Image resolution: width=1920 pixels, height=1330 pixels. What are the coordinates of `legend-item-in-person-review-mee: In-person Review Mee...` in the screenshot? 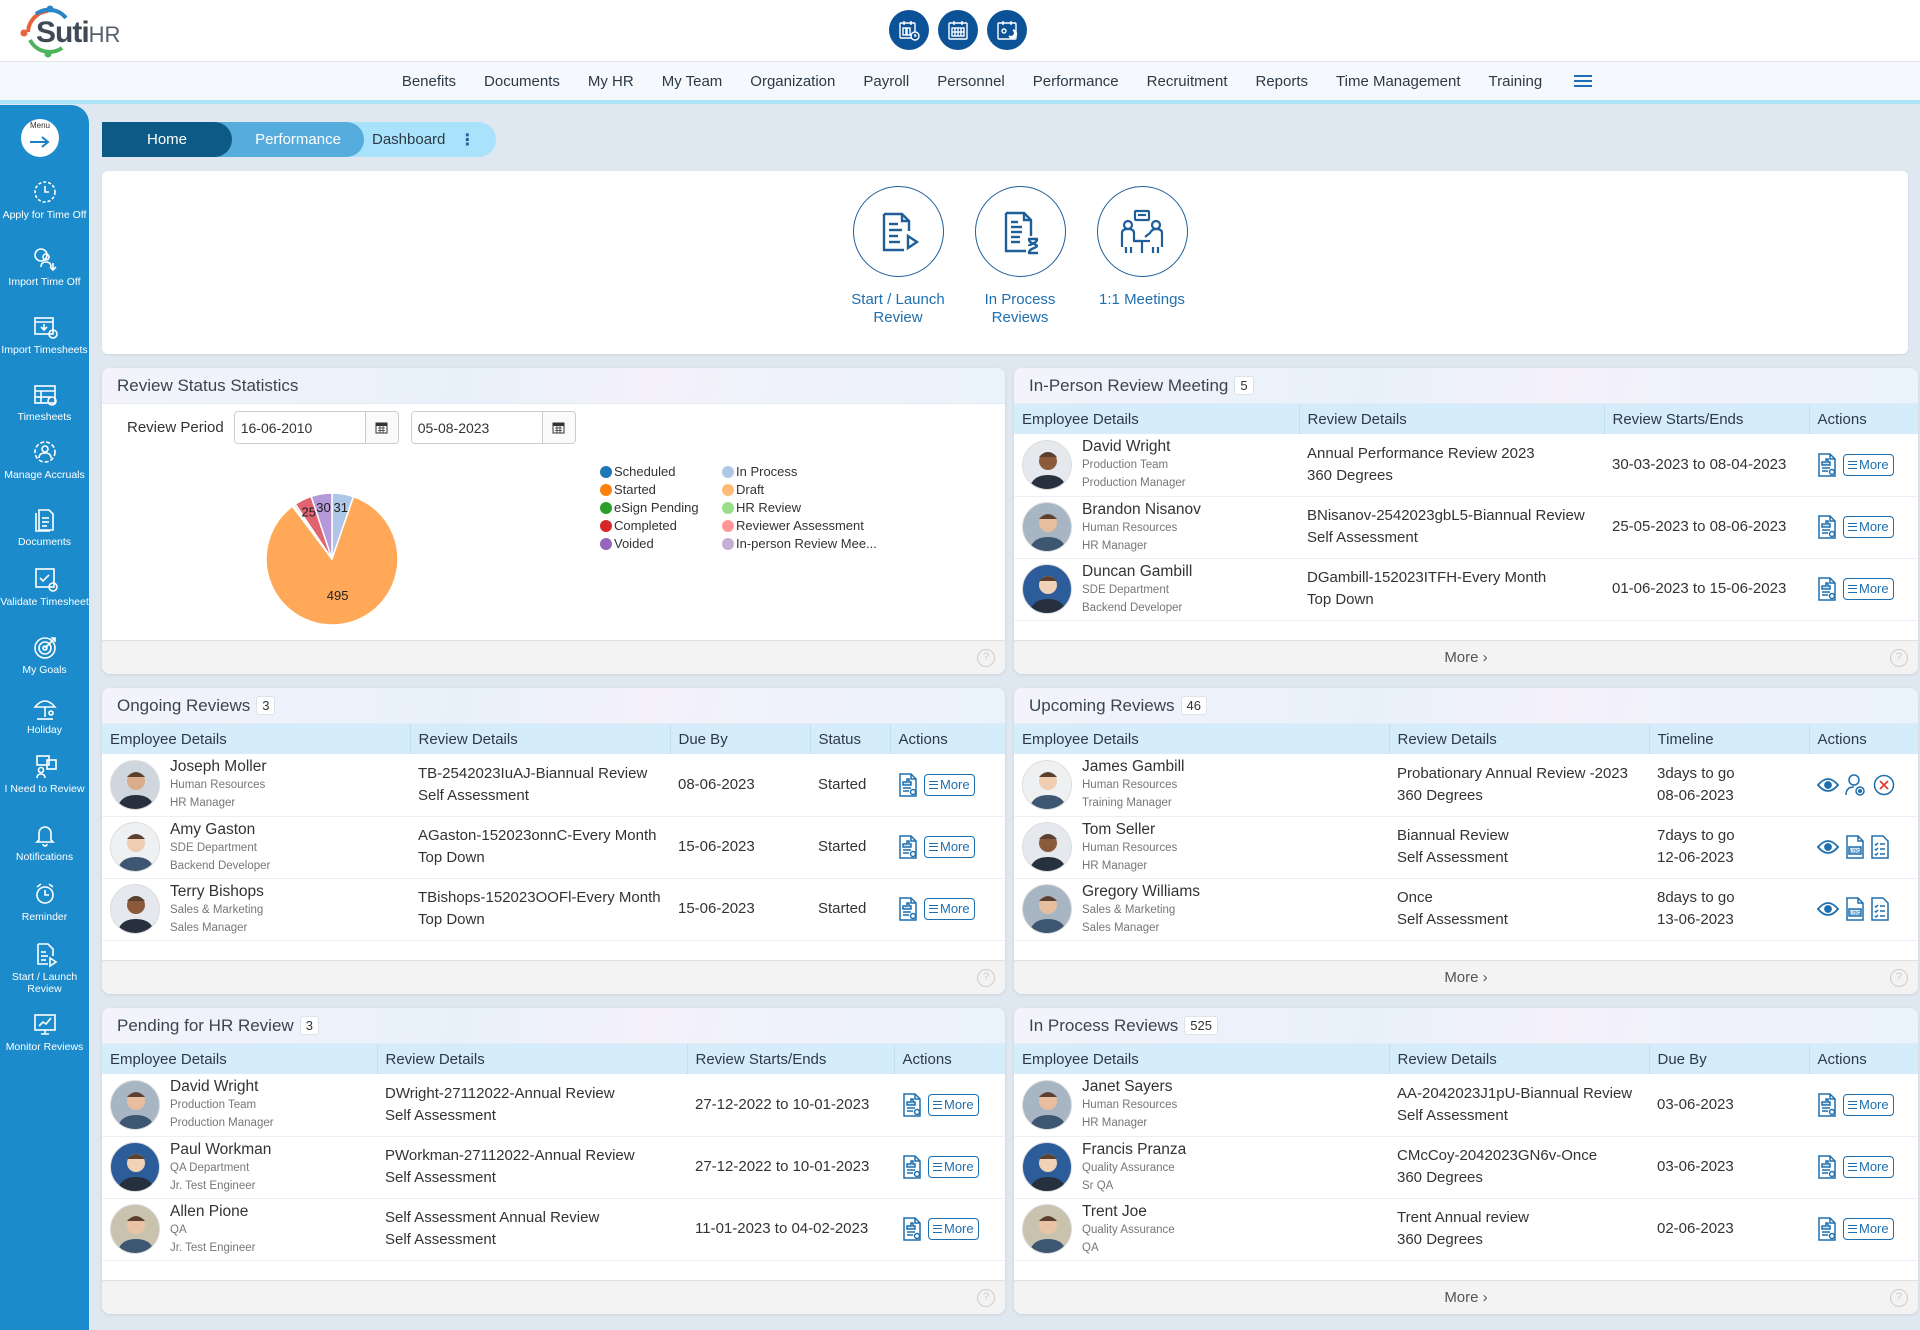 It's located at (802, 543).